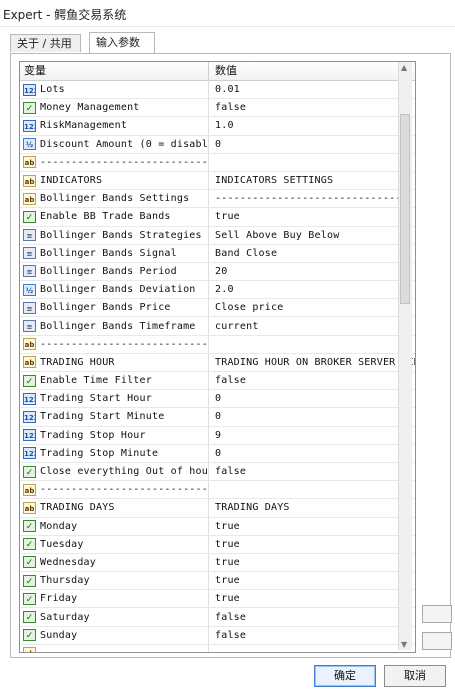  What do you see at coordinates (415, 676) in the screenshot?
I see `cancel-button: 取消` at bounding box center [415, 676].